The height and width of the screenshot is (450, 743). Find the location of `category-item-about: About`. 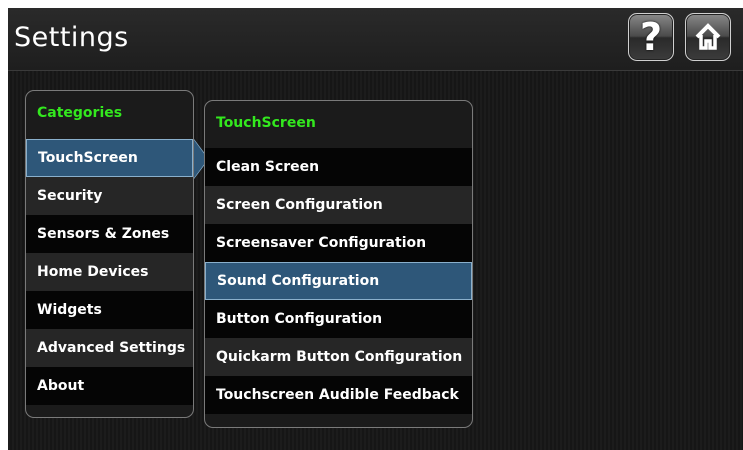

category-item-about: About is located at coordinates (109, 386).